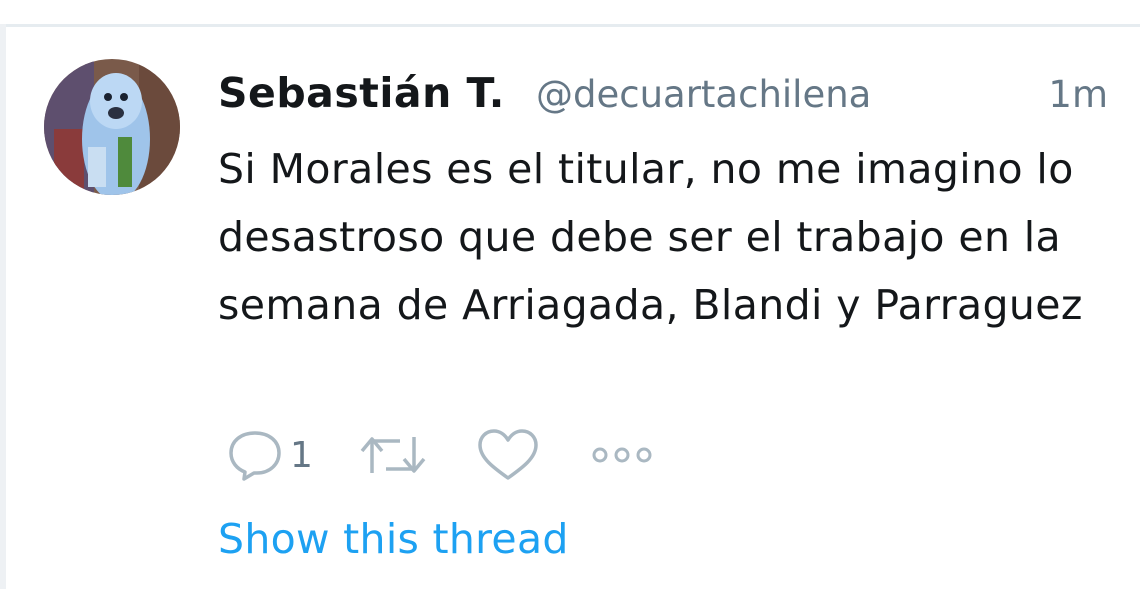  I want to click on tweet-header: Sebastián T. @decuartachilena 1m, so click(663, 97).